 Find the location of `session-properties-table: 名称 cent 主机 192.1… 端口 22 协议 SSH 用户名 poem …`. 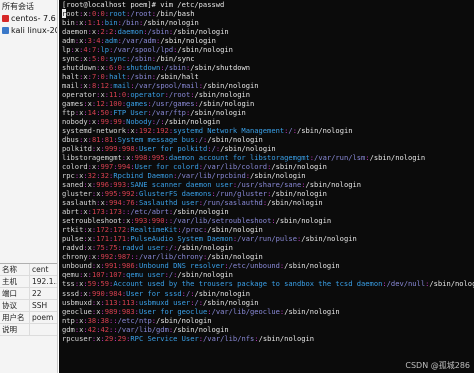

session-properties-table: 名称 cent 主机 192.1… 端口 22 协议 SSH 用户名 poem … is located at coordinates (28, 299).